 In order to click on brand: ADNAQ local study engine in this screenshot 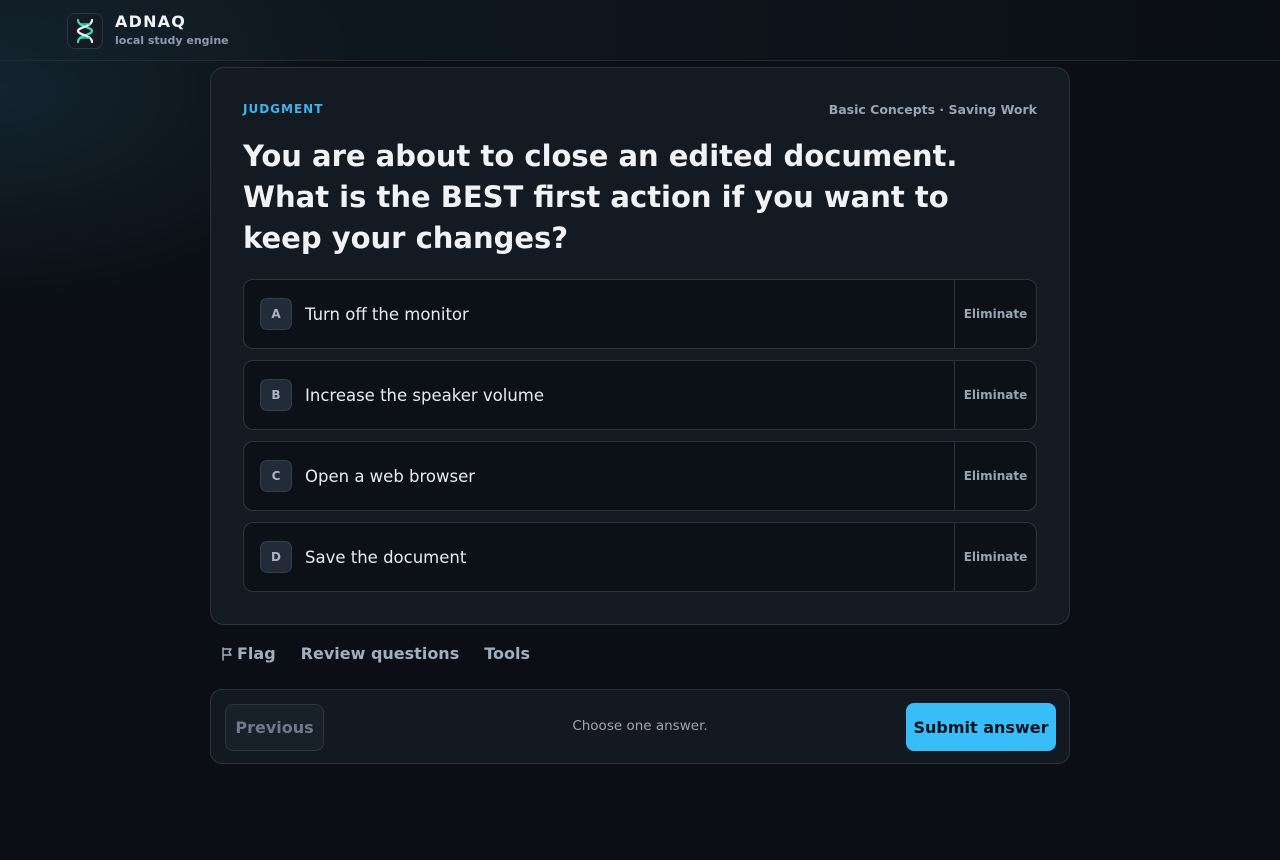, I will do `click(148, 30)`.